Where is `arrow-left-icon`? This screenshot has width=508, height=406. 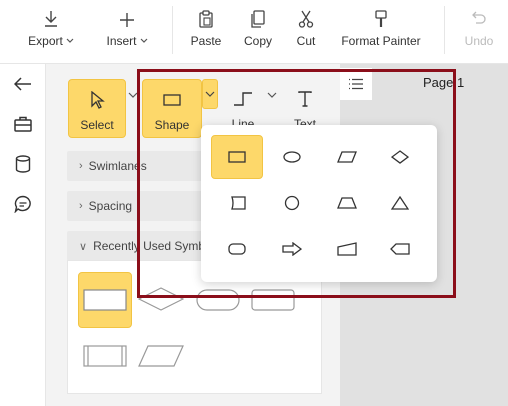 arrow-left-icon is located at coordinates (22, 84).